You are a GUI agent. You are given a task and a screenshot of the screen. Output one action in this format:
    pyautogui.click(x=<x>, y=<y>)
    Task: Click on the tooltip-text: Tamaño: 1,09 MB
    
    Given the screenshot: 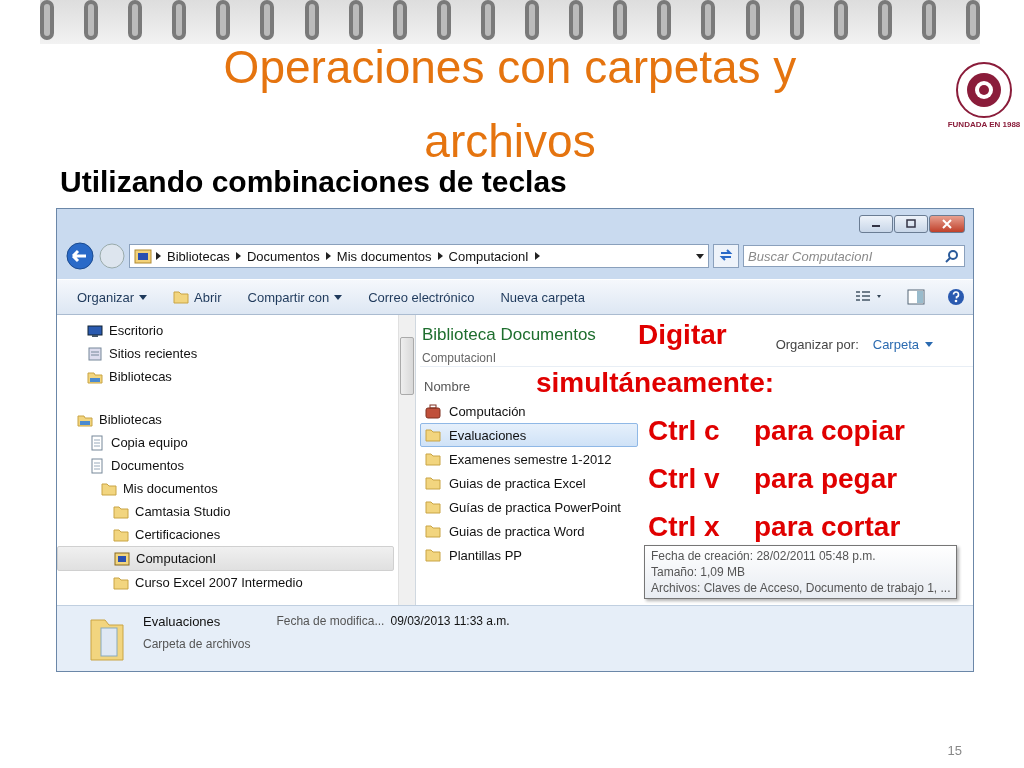 What is the action you would take?
    pyautogui.click(x=699, y=572)
    